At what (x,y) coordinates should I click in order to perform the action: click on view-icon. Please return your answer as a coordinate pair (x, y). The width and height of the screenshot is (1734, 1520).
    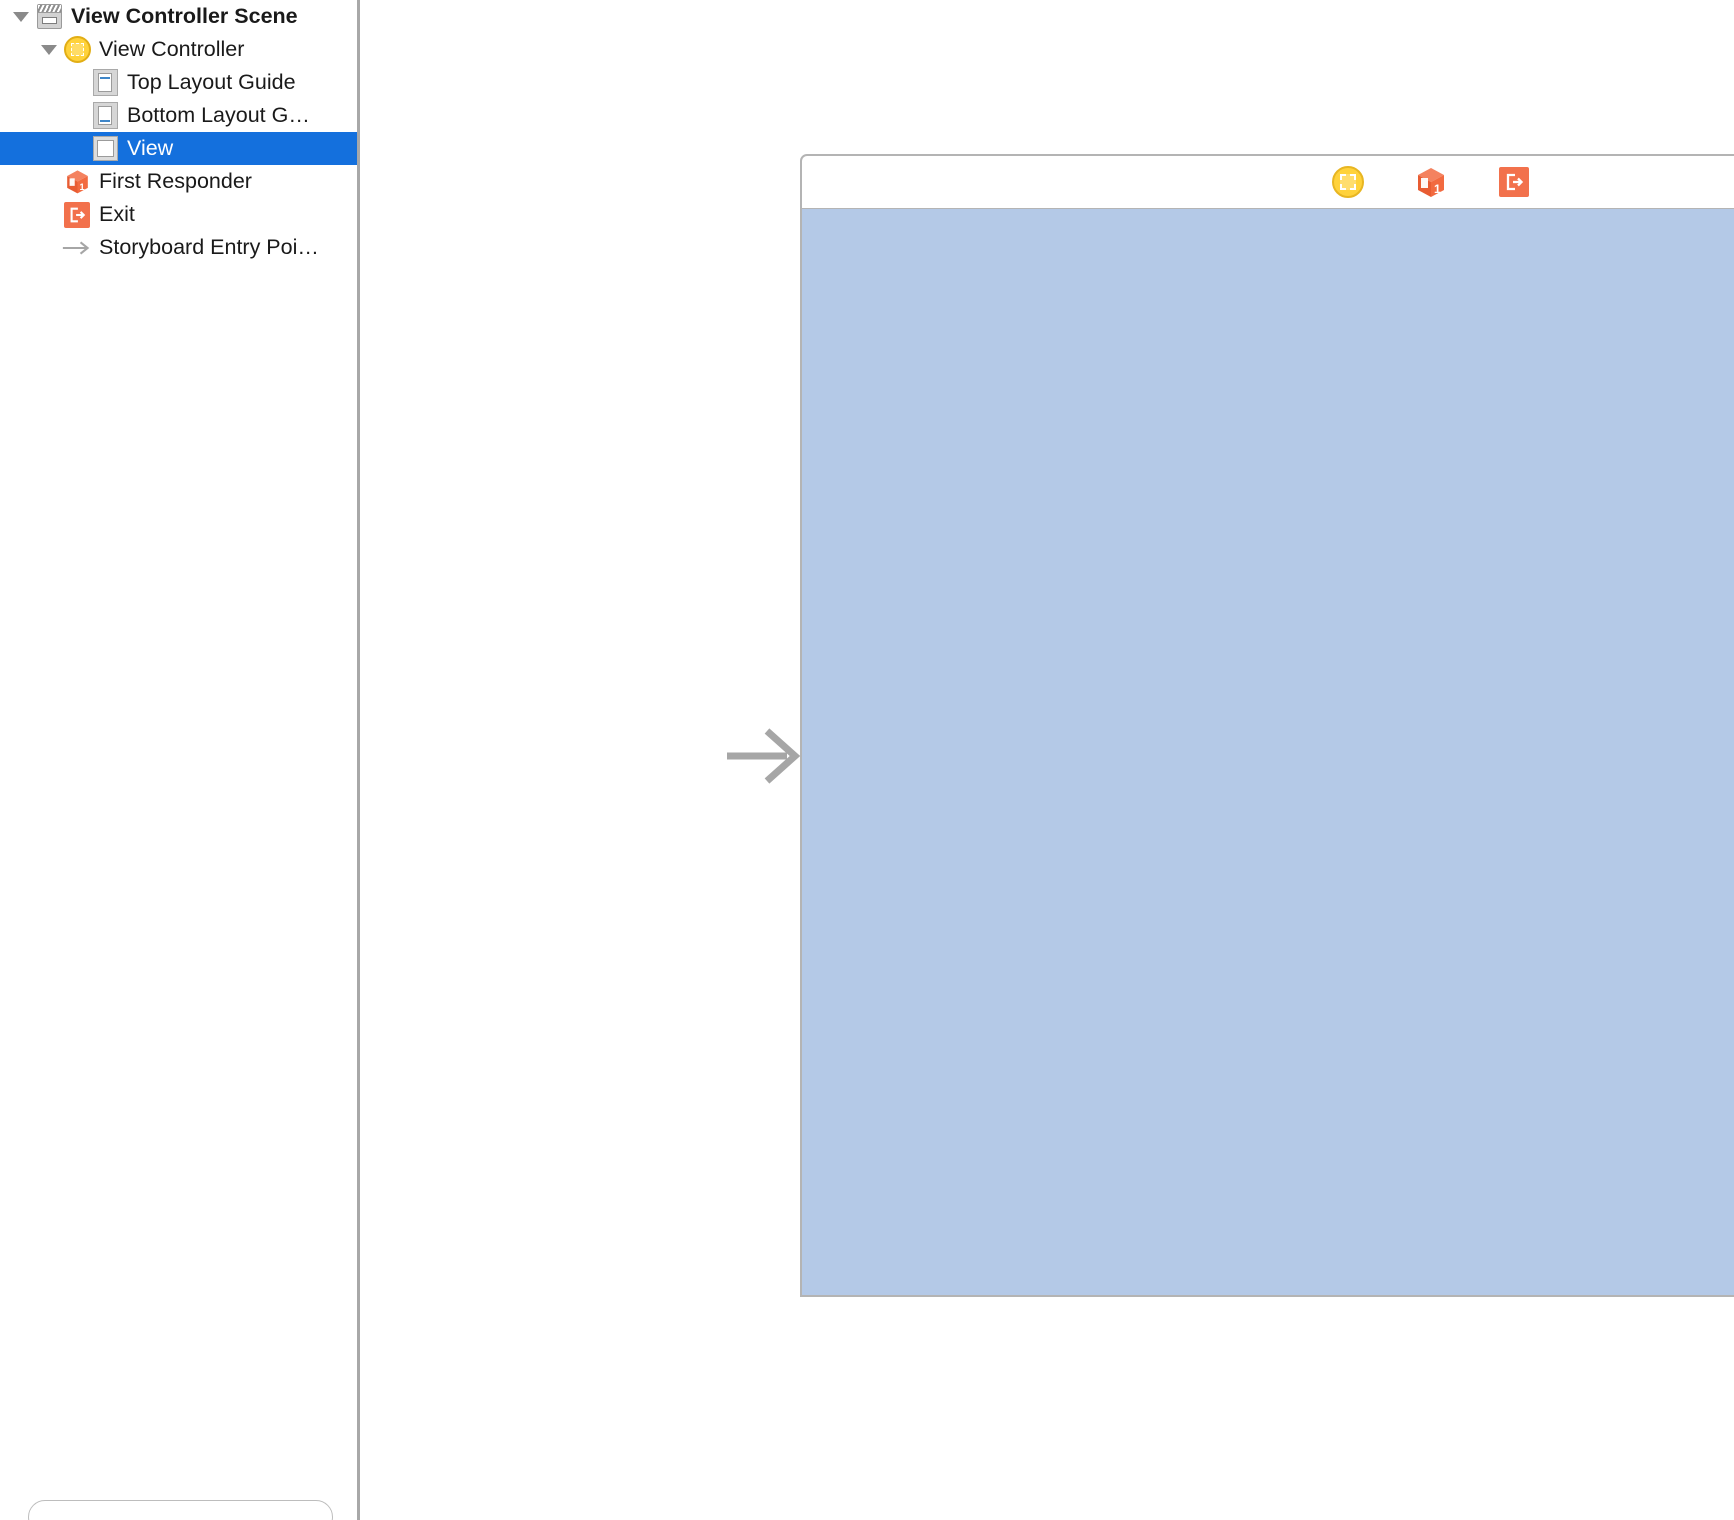
    Looking at the image, I should click on (105, 148).